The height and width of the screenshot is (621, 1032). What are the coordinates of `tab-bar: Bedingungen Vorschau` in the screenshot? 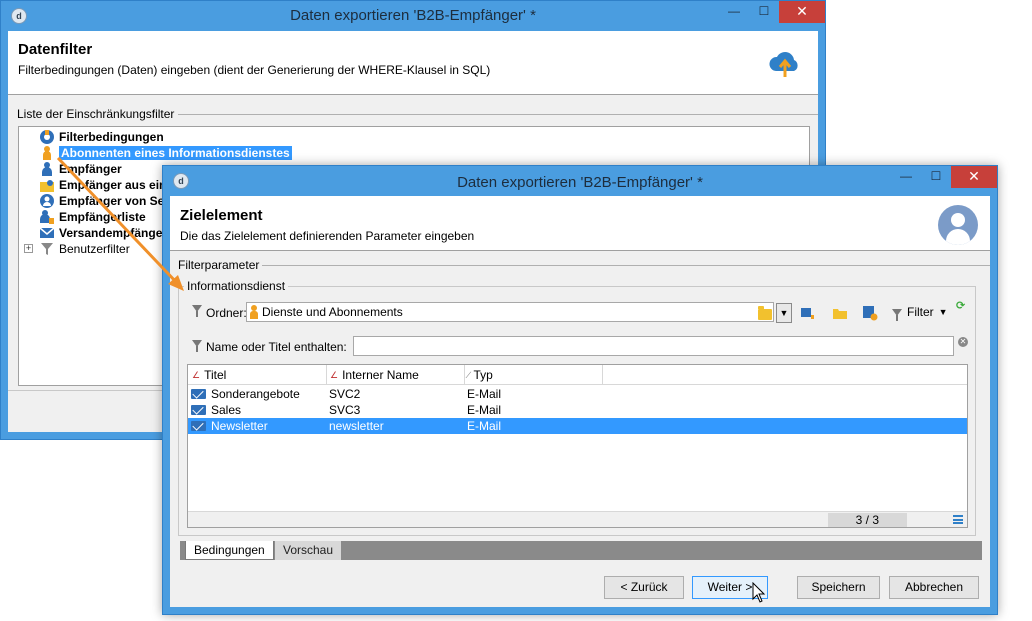 It's located at (581, 550).